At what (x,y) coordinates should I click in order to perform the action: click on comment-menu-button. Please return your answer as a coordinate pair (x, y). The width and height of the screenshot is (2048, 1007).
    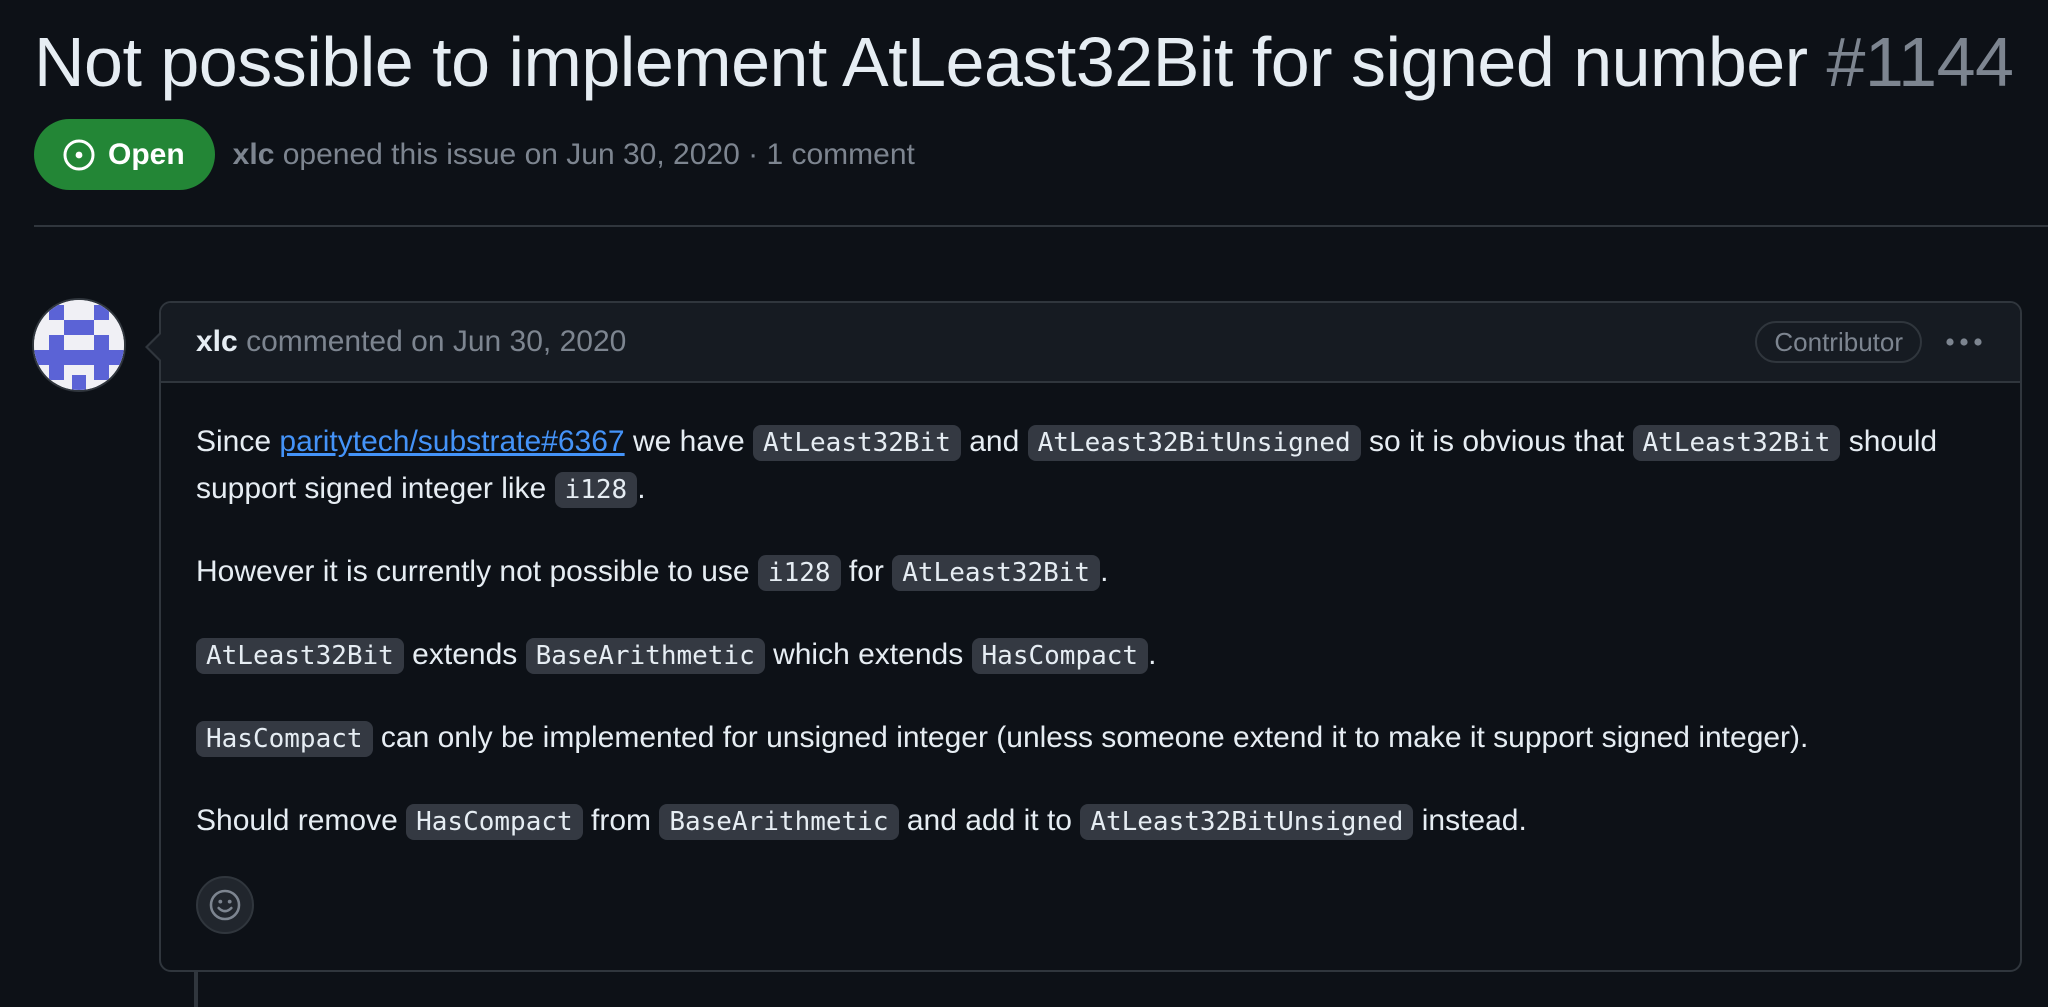
    Looking at the image, I should click on (1964, 342).